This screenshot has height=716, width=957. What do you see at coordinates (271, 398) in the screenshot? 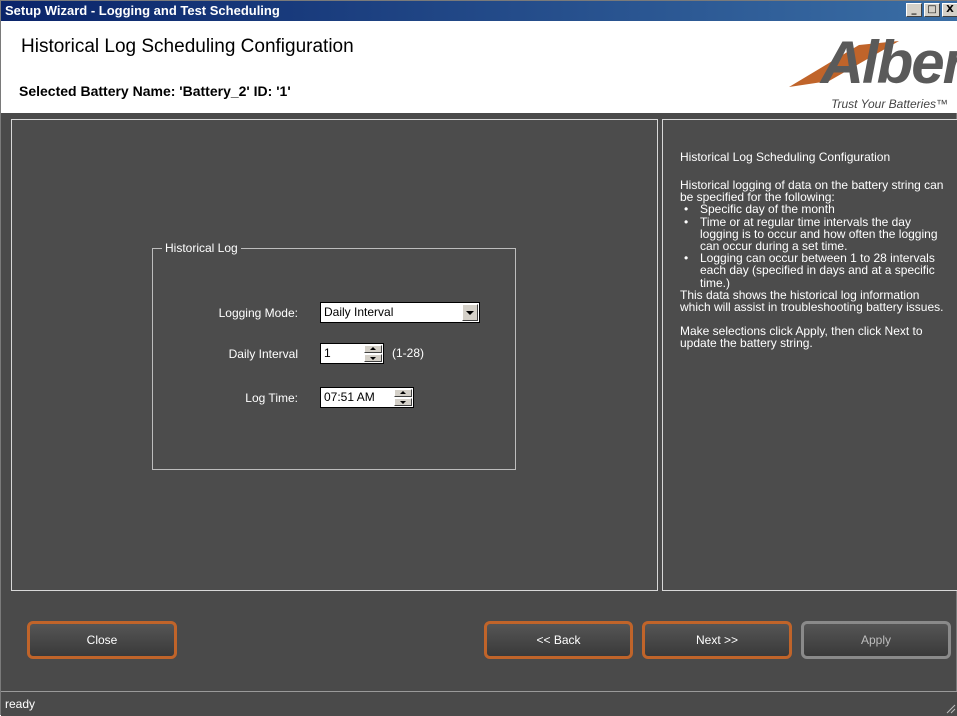
I see `log-time-label: Log Time:` at bounding box center [271, 398].